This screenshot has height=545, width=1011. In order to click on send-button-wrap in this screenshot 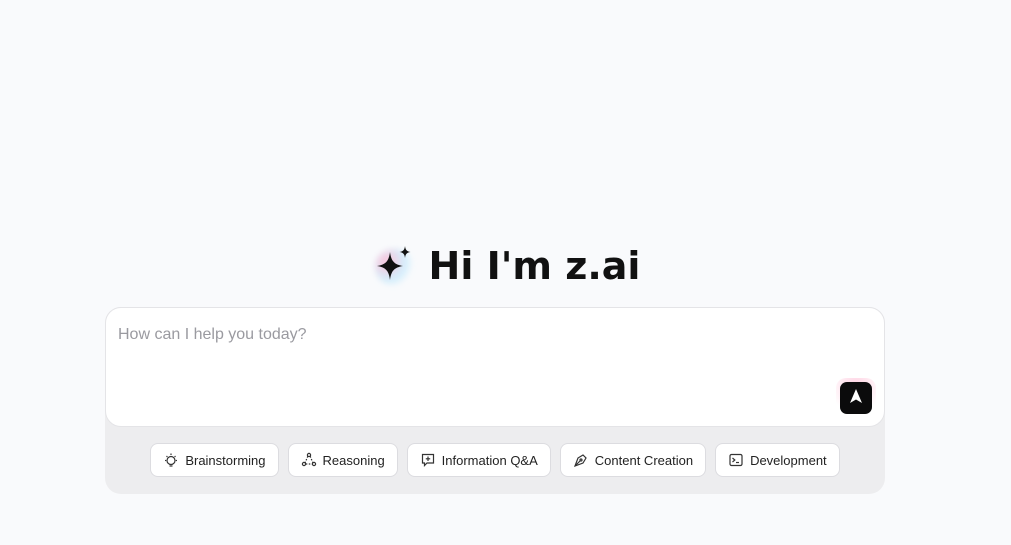, I will do `click(856, 398)`.